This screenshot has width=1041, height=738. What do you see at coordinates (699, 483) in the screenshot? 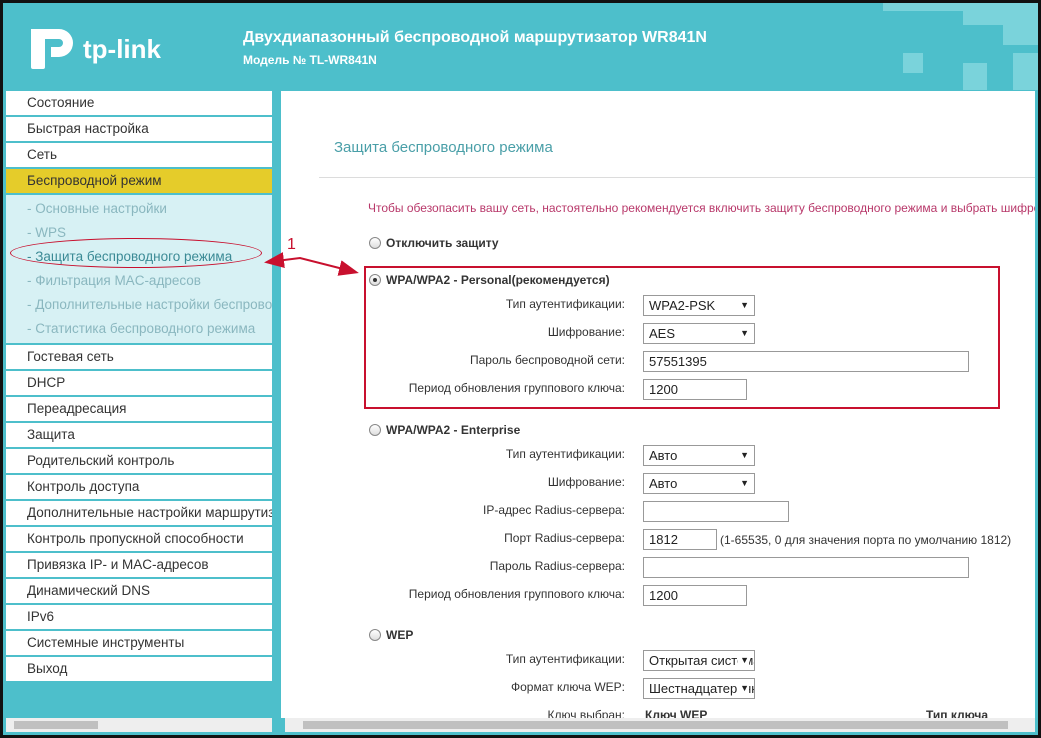
I see `enterprise-enc-select: Авто ▼` at bounding box center [699, 483].